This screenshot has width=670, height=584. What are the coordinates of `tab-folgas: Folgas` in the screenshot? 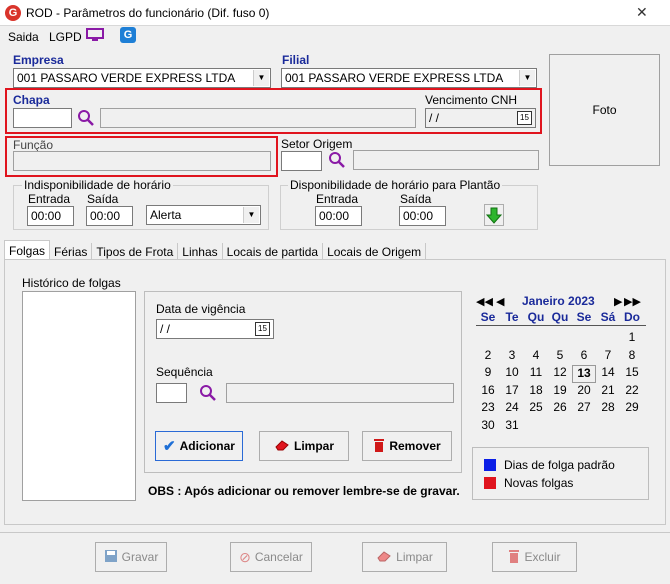 It's located at (27, 250).